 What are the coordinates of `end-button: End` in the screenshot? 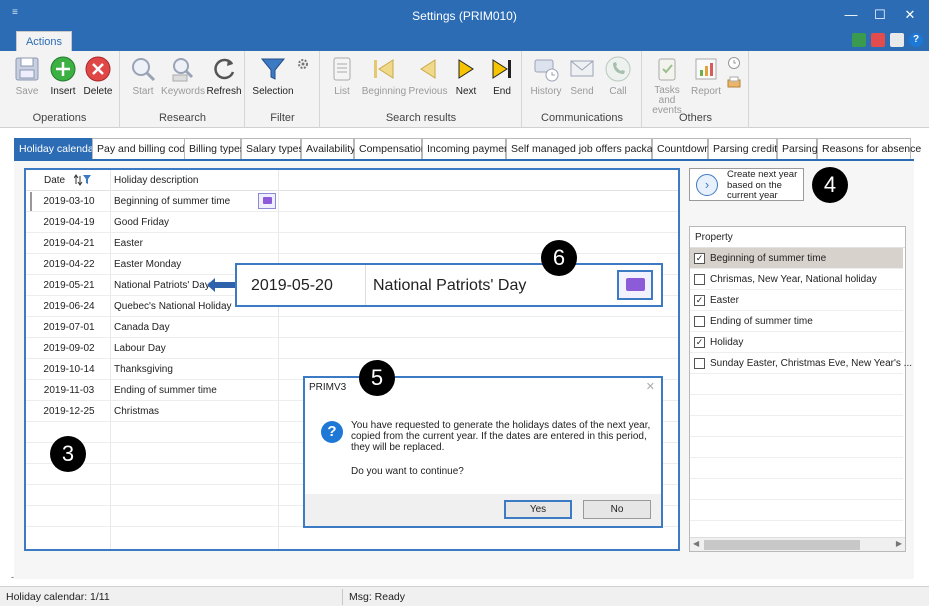 It's located at (502, 76).